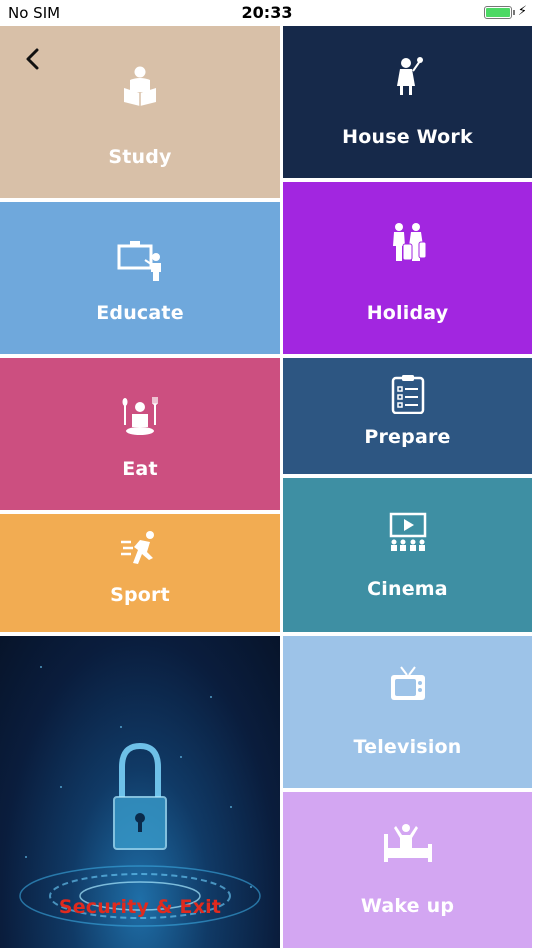 The width and height of the screenshot is (534, 950). Describe the element at coordinates (409, 242) in the screenshot. I see `travelers-luggage-icon` at that location.